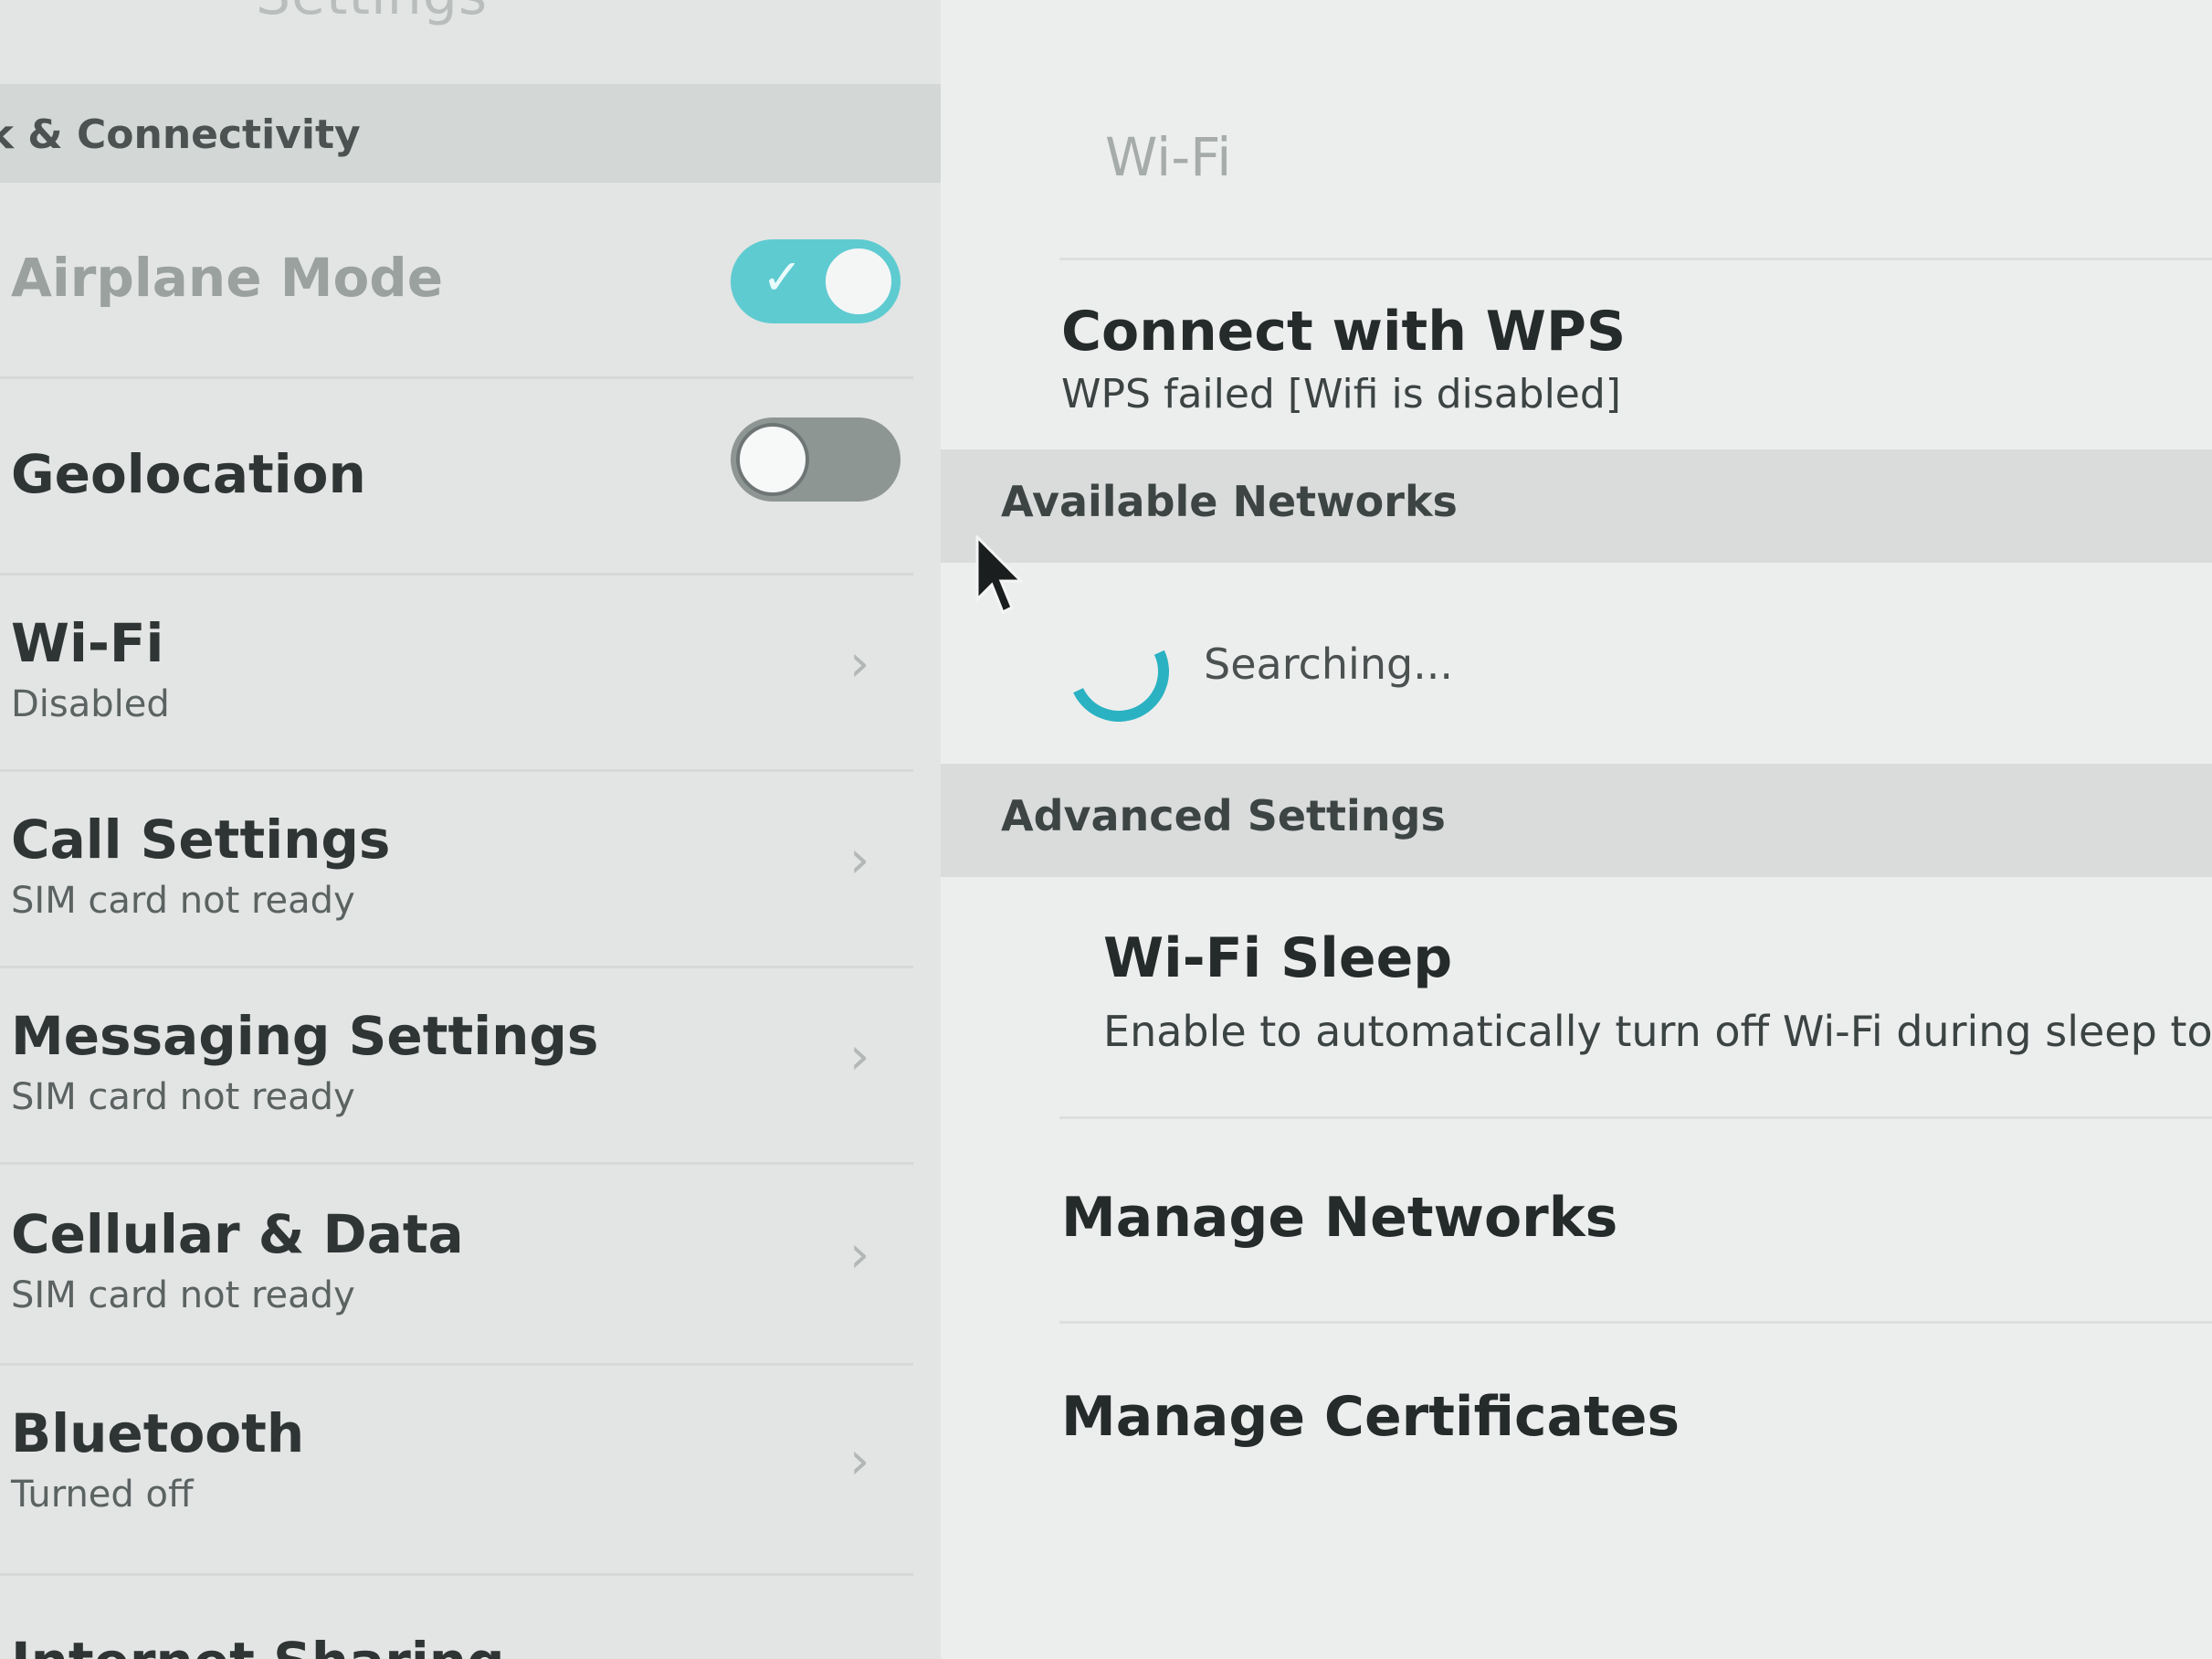  I want to click on manage-networks-item: Manage Networks, so click(1577, 1220).